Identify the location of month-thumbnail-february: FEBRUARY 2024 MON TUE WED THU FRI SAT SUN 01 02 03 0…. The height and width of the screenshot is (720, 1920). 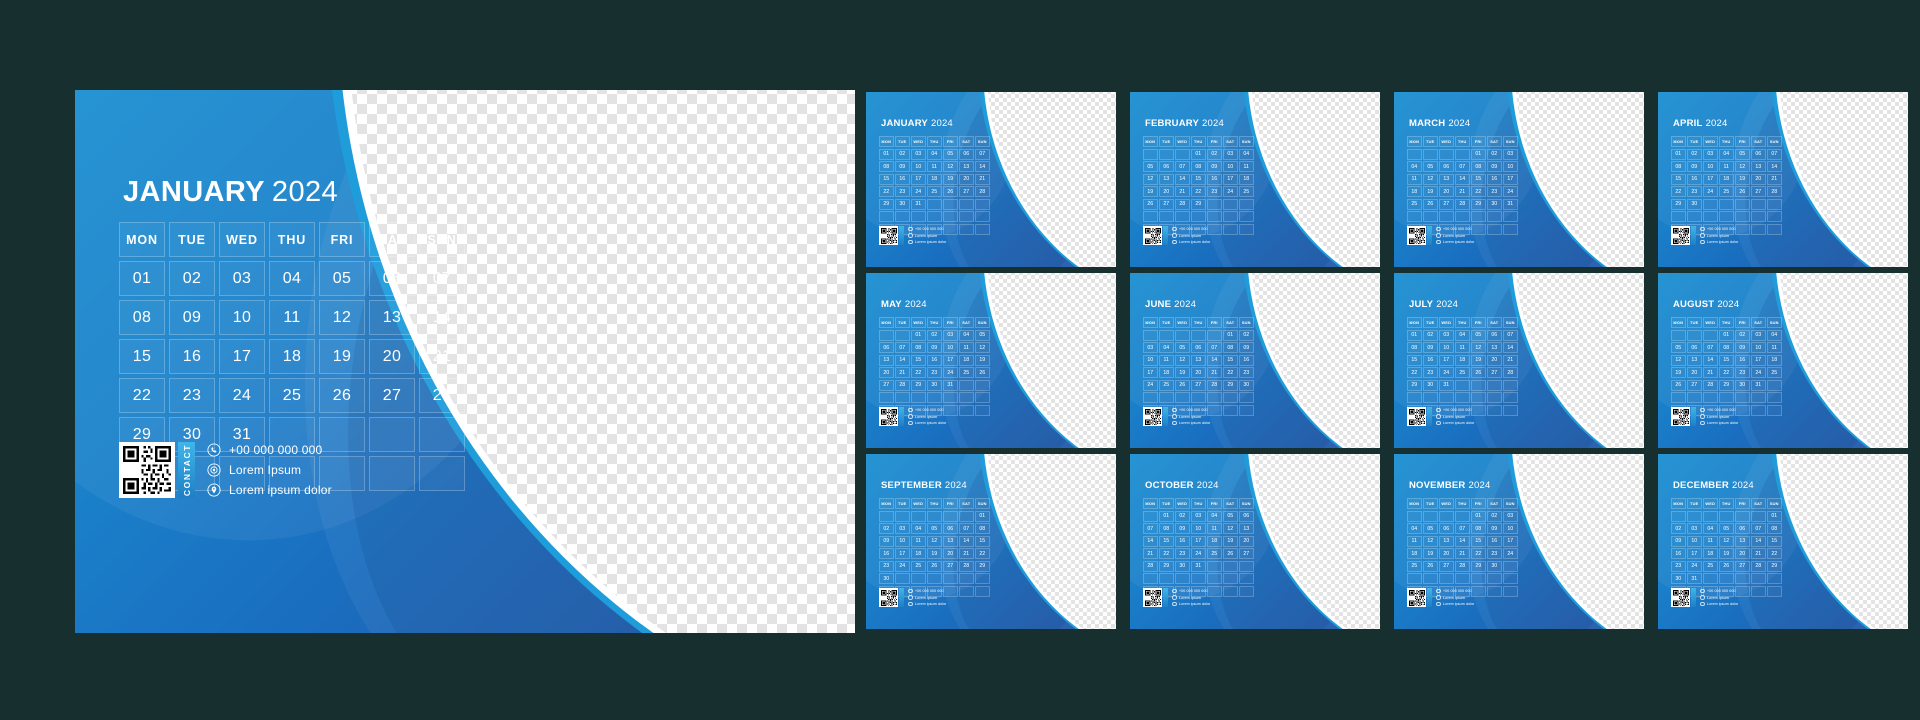
(1255, 179).